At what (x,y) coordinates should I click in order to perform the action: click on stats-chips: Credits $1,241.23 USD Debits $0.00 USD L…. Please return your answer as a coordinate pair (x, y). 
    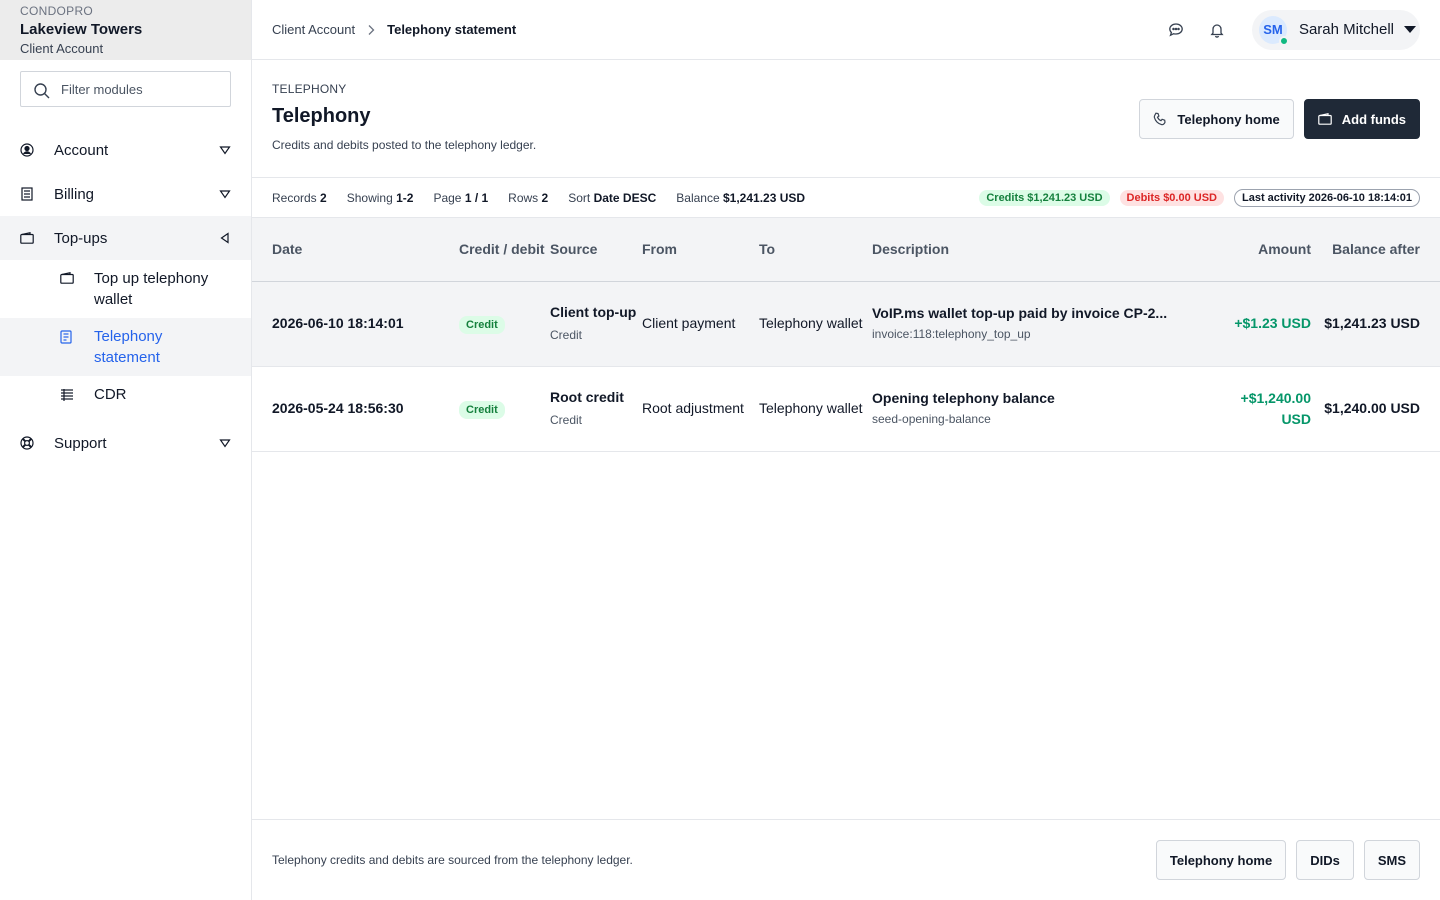
    Looking at the image, I should click on (1194, 197).